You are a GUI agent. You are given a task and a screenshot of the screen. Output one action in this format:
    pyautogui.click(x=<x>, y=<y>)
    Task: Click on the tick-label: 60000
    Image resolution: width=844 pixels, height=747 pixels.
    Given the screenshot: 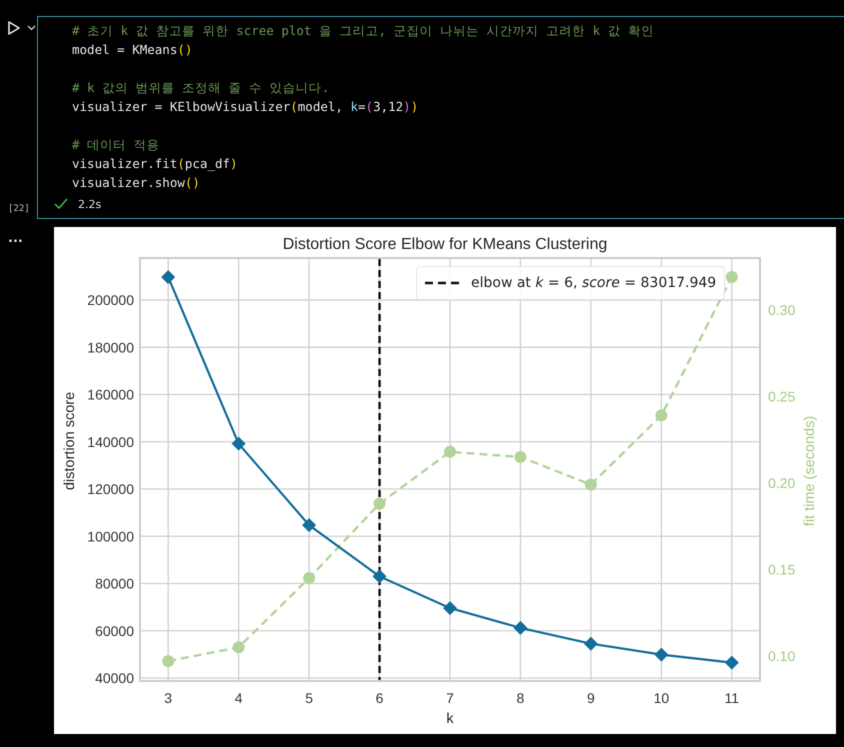 What is the action you would take?
    pyautogui.click(x=114, y=630)
    